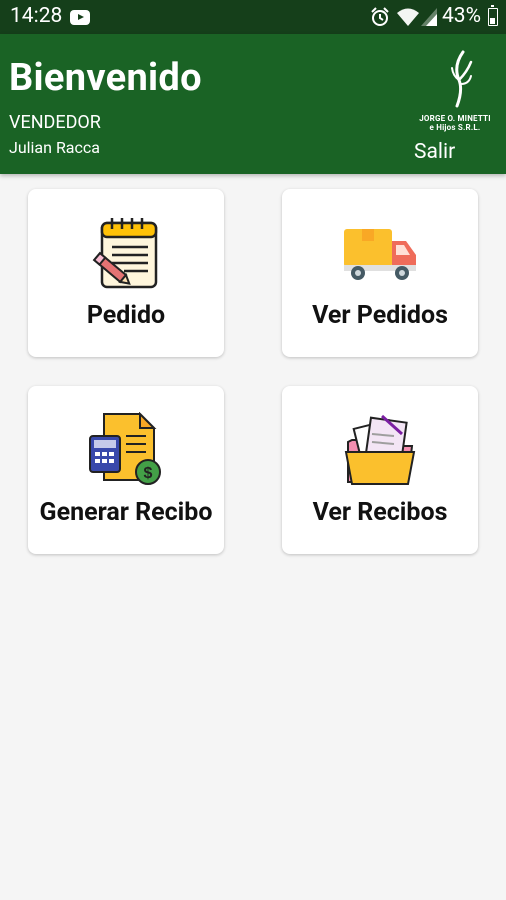 Image resolution: width=506 pixels, height=900 pixels. Describe the element at coordinates (54, 147) in the screenshot. I see `user-name: Julian Racca` at that location.